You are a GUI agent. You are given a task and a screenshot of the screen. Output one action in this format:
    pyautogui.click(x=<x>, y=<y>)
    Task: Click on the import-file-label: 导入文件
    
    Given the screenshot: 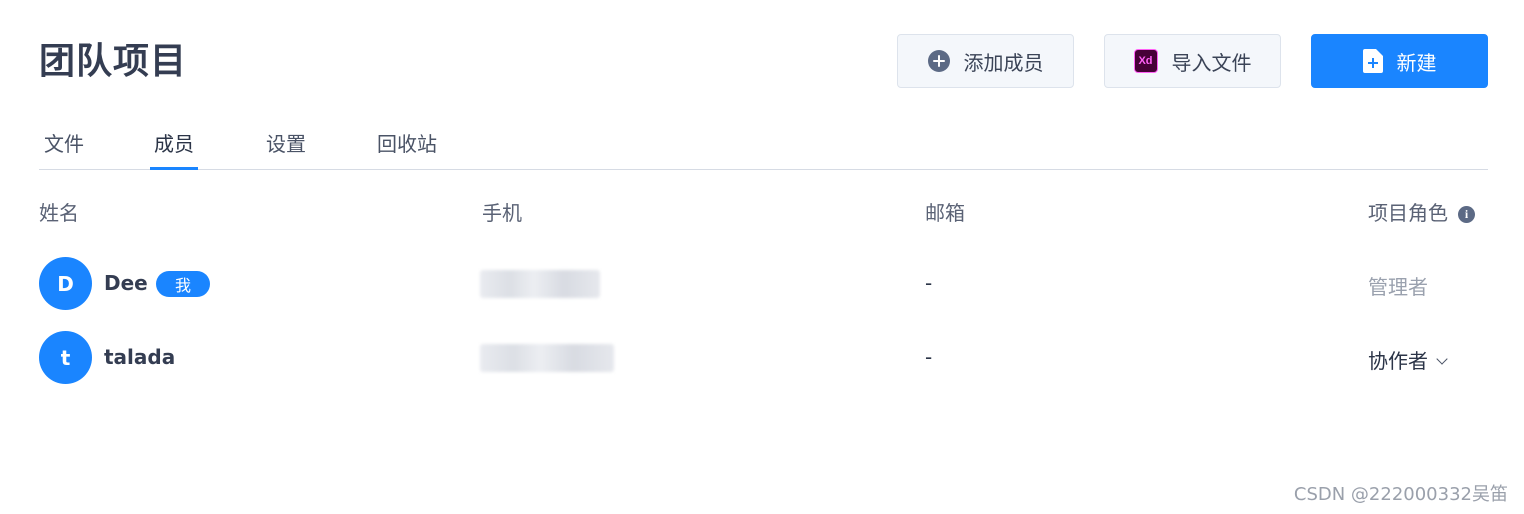 What is the action you would take?
    pyautogui.click(x=1211, y=62)
    